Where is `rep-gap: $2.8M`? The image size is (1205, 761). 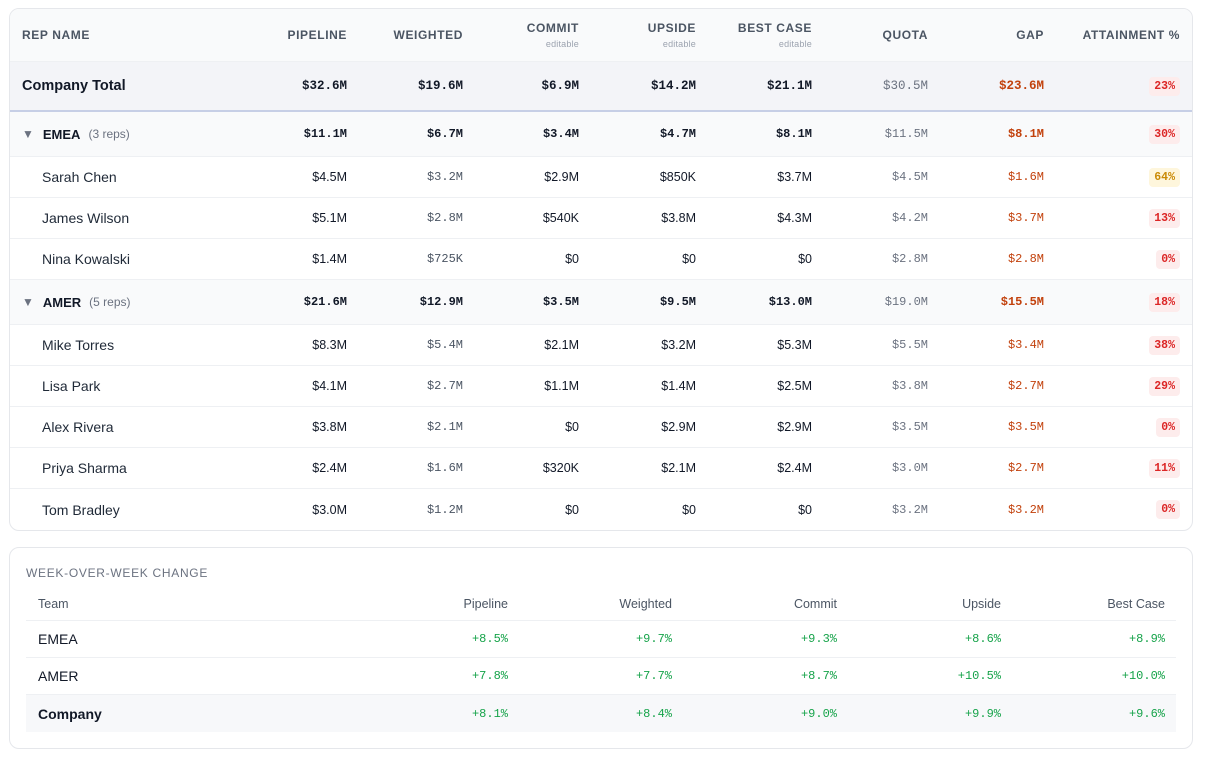
rep-gap: $2.8M is located at coordinates (1025, 259).